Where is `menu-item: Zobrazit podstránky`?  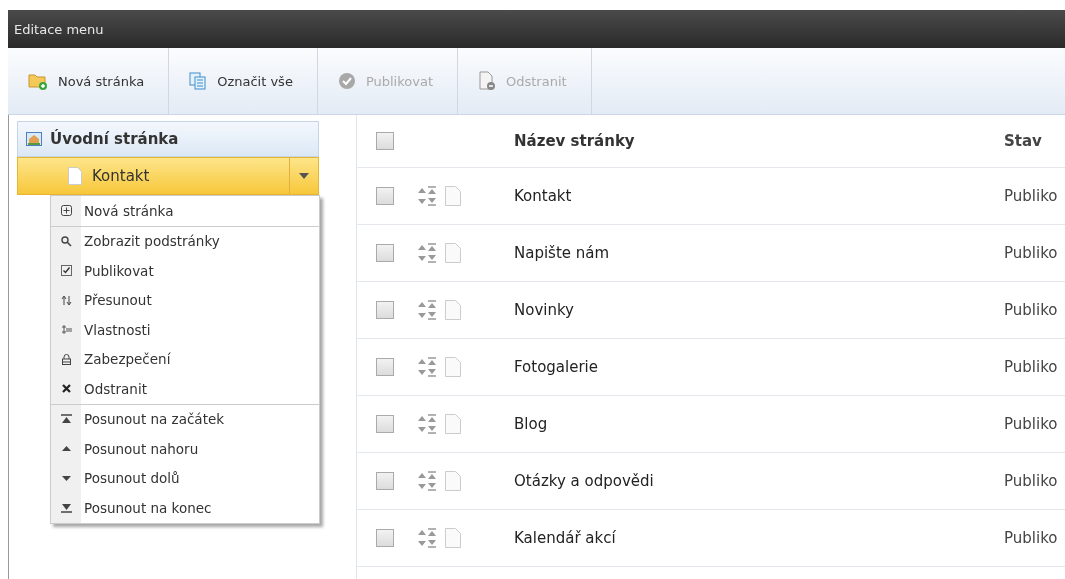 menu-item: Zobrazit podstránky is located at coordinates (185, 241).